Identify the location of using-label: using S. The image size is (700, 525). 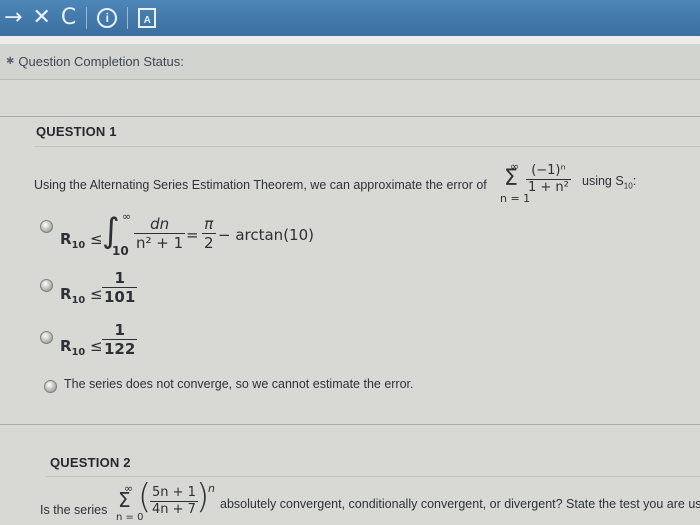
(603, 181).